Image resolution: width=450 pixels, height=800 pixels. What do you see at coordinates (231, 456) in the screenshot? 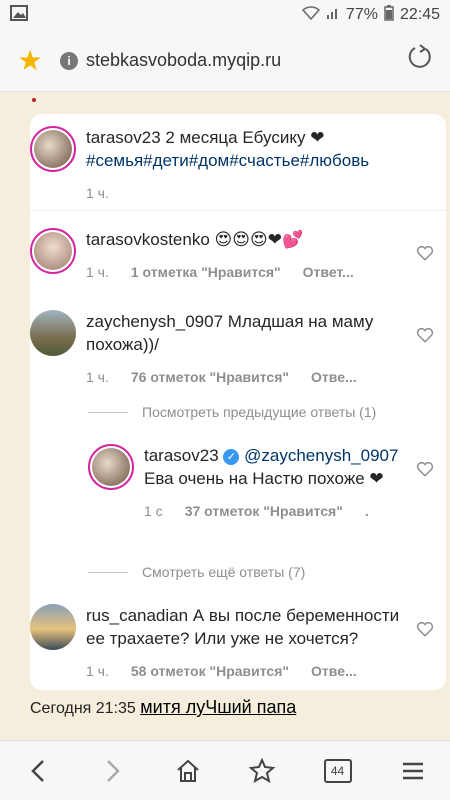
I see `verified-badge-icon: ✓` at bounding box center [231, 456].